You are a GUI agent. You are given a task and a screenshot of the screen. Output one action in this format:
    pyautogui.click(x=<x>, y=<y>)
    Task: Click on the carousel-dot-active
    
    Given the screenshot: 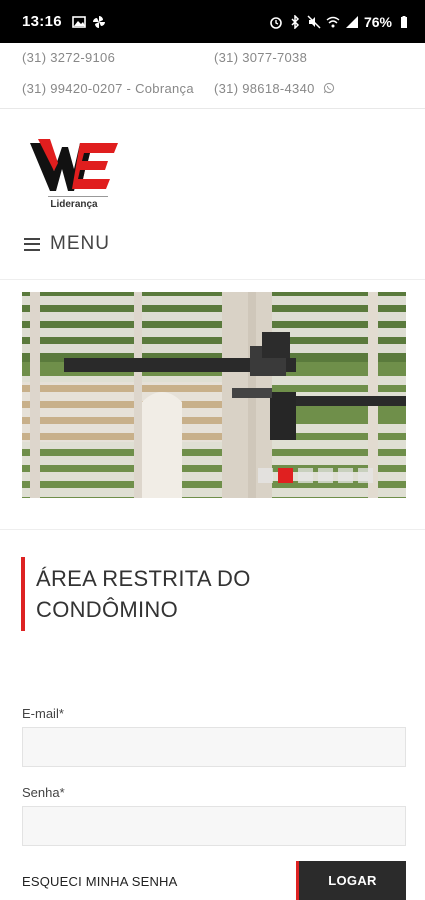 What is the action you would take?
    pyautogui.click(x=285, y=475)
    